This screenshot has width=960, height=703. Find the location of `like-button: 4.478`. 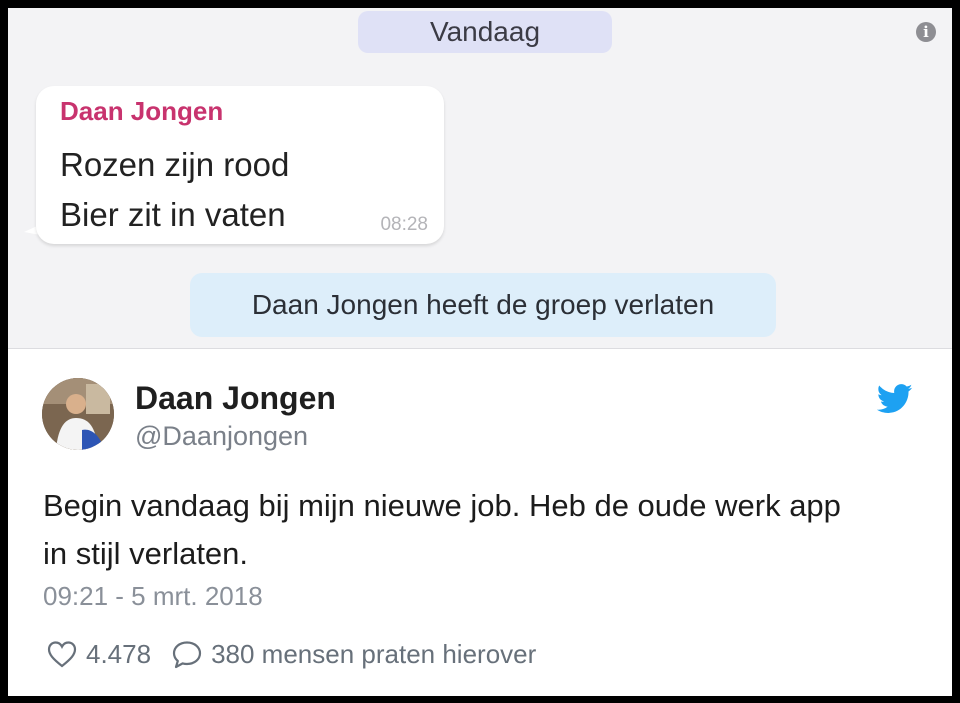

like-button: 4.478 is located at coordinates (98, 654).